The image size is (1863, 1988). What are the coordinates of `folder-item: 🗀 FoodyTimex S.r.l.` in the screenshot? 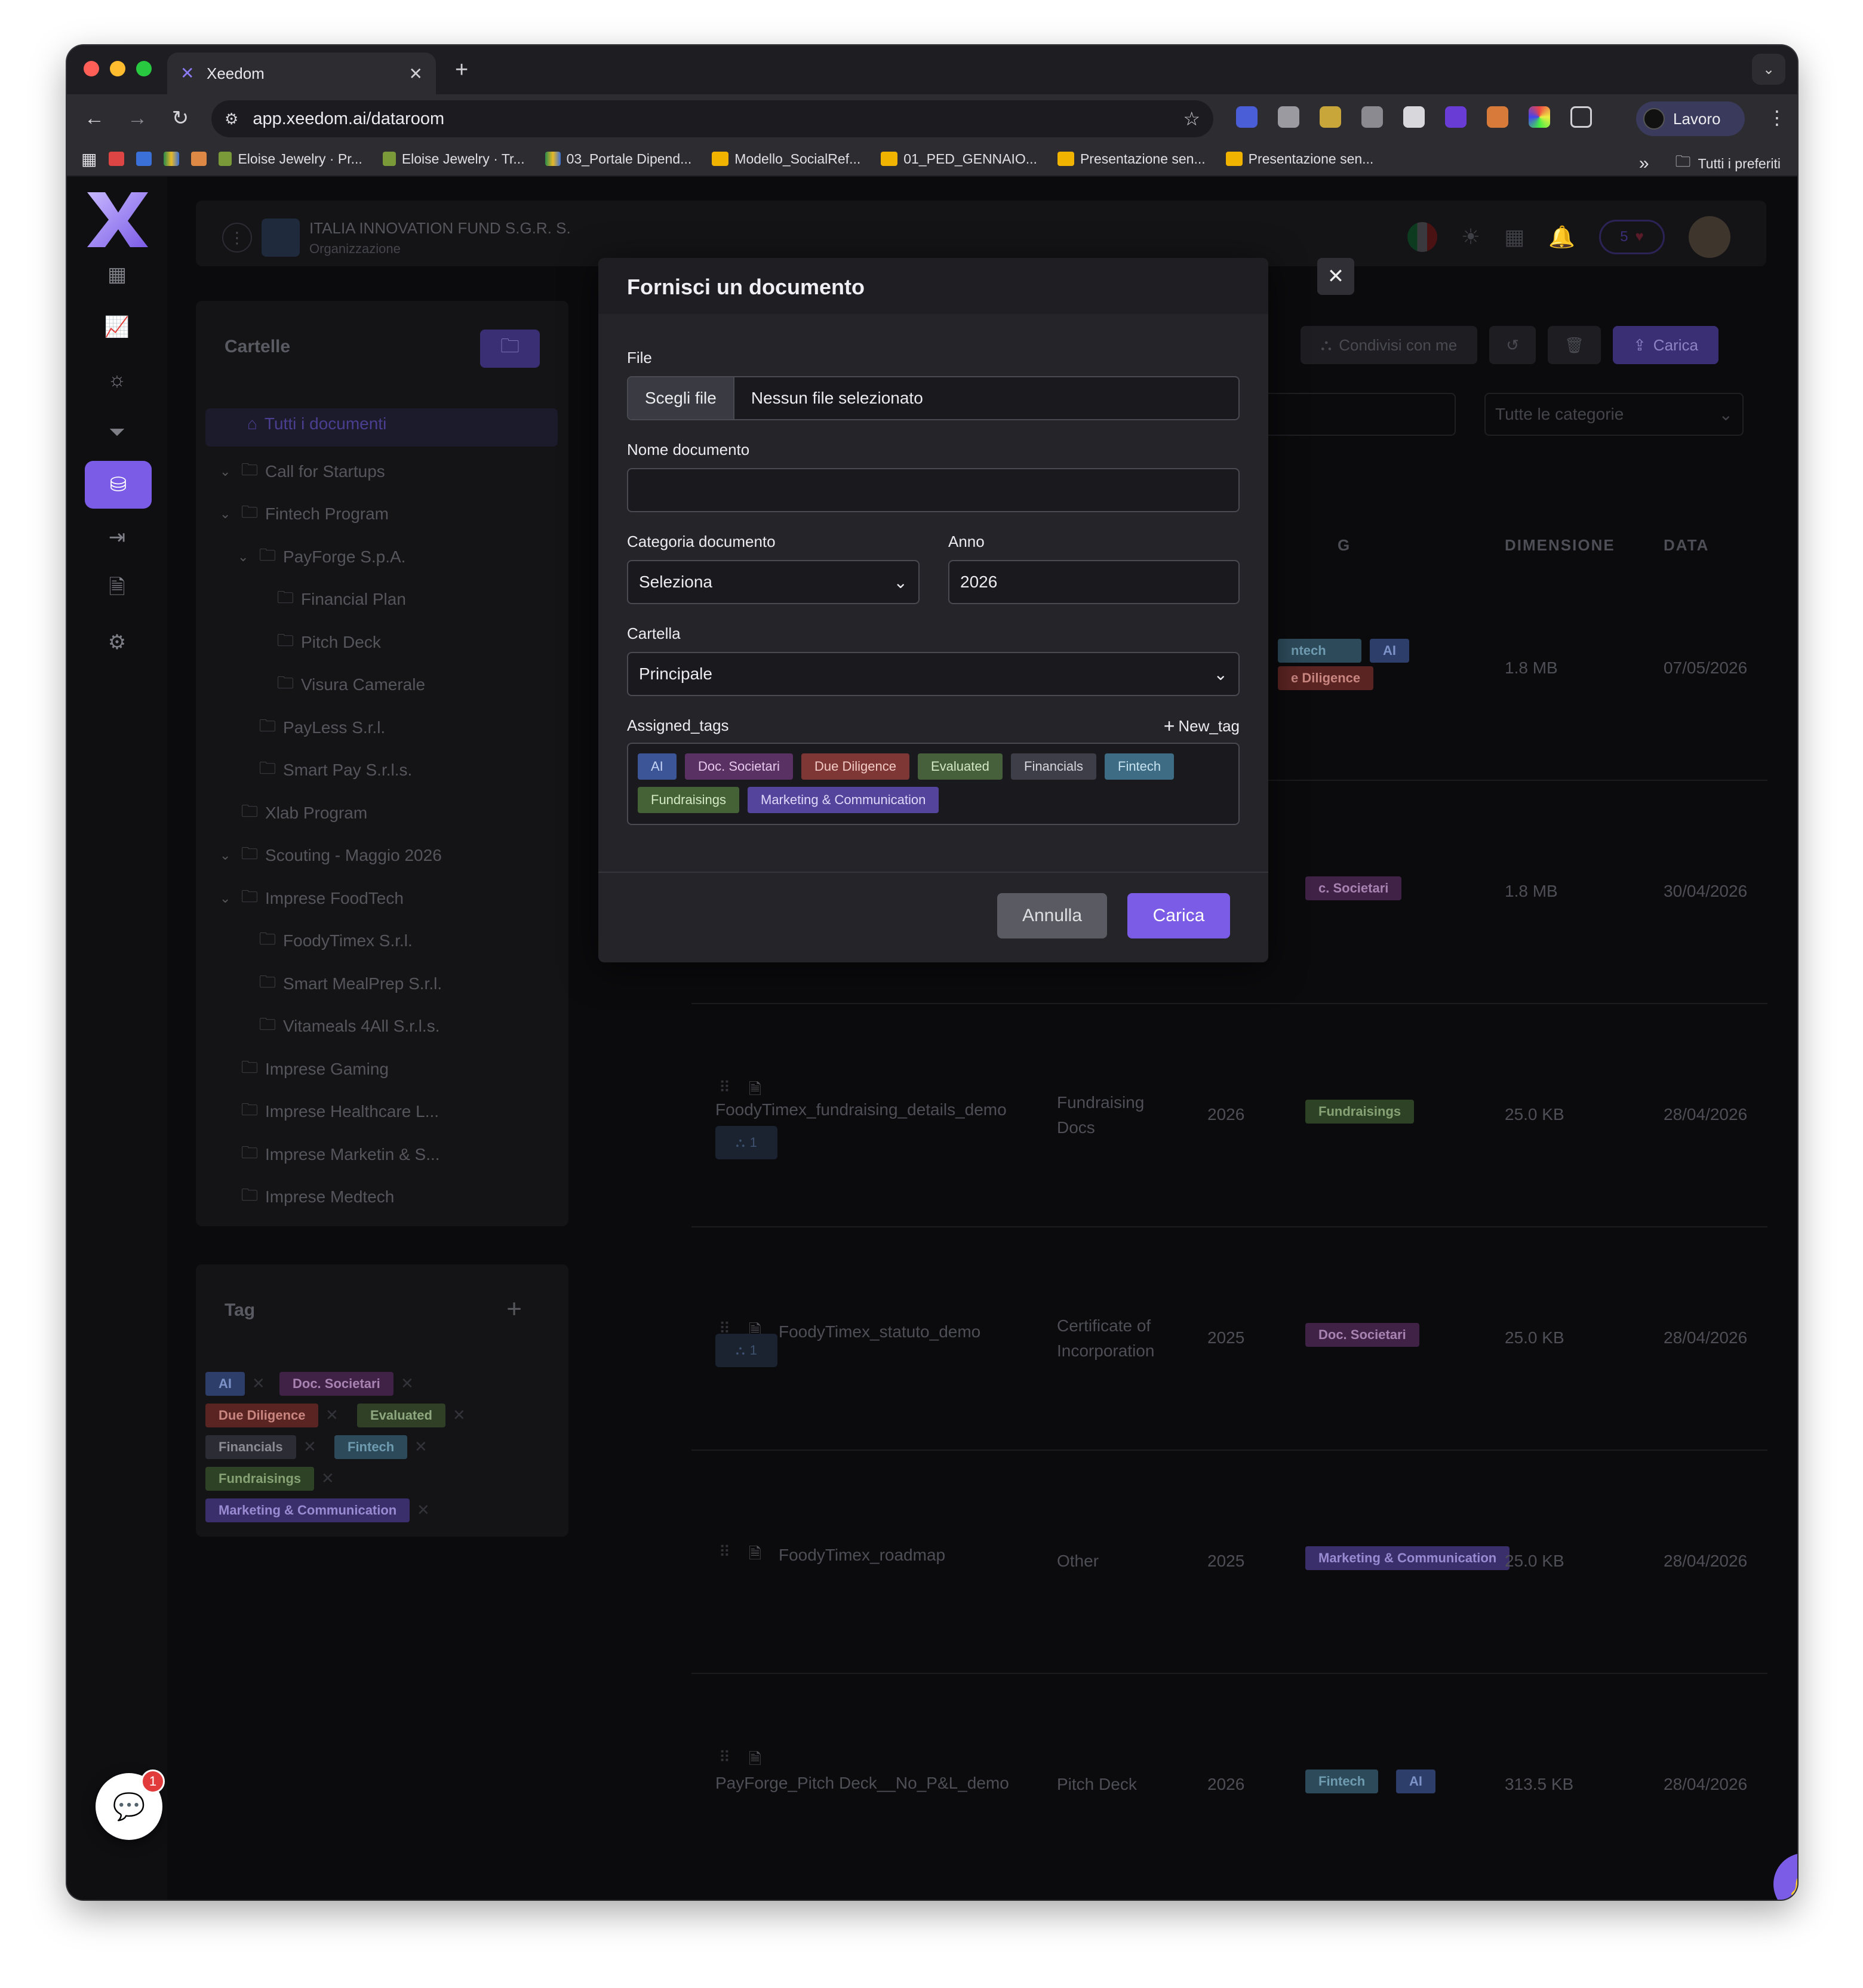 It's located at (336, 941).